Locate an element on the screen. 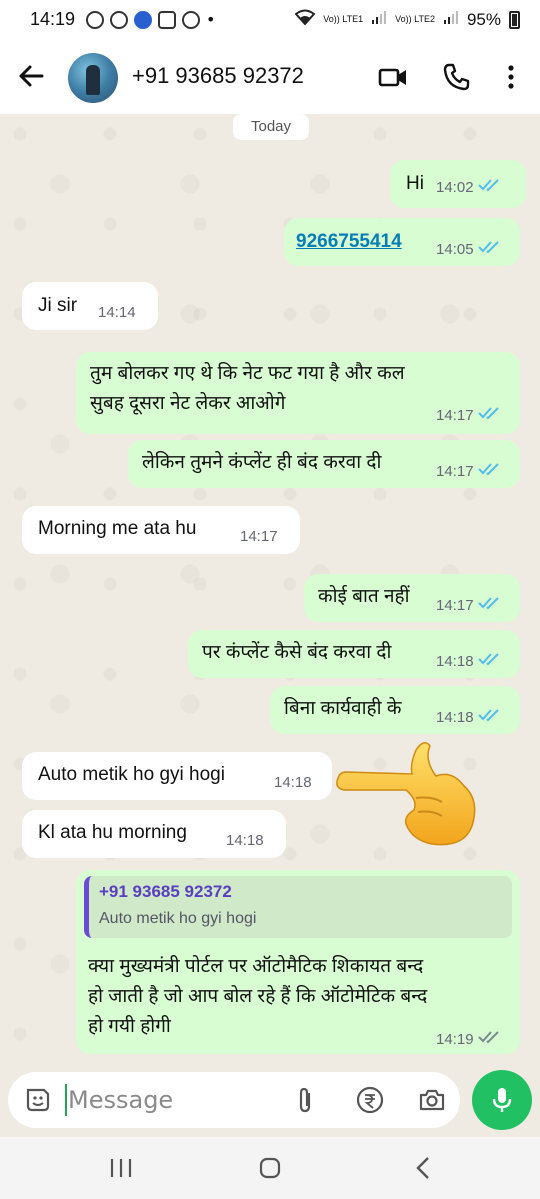 The height and width of the screenshot is (1199, 540). message-text: बिना कार्यवाही के is located at coordinates (343, 708).